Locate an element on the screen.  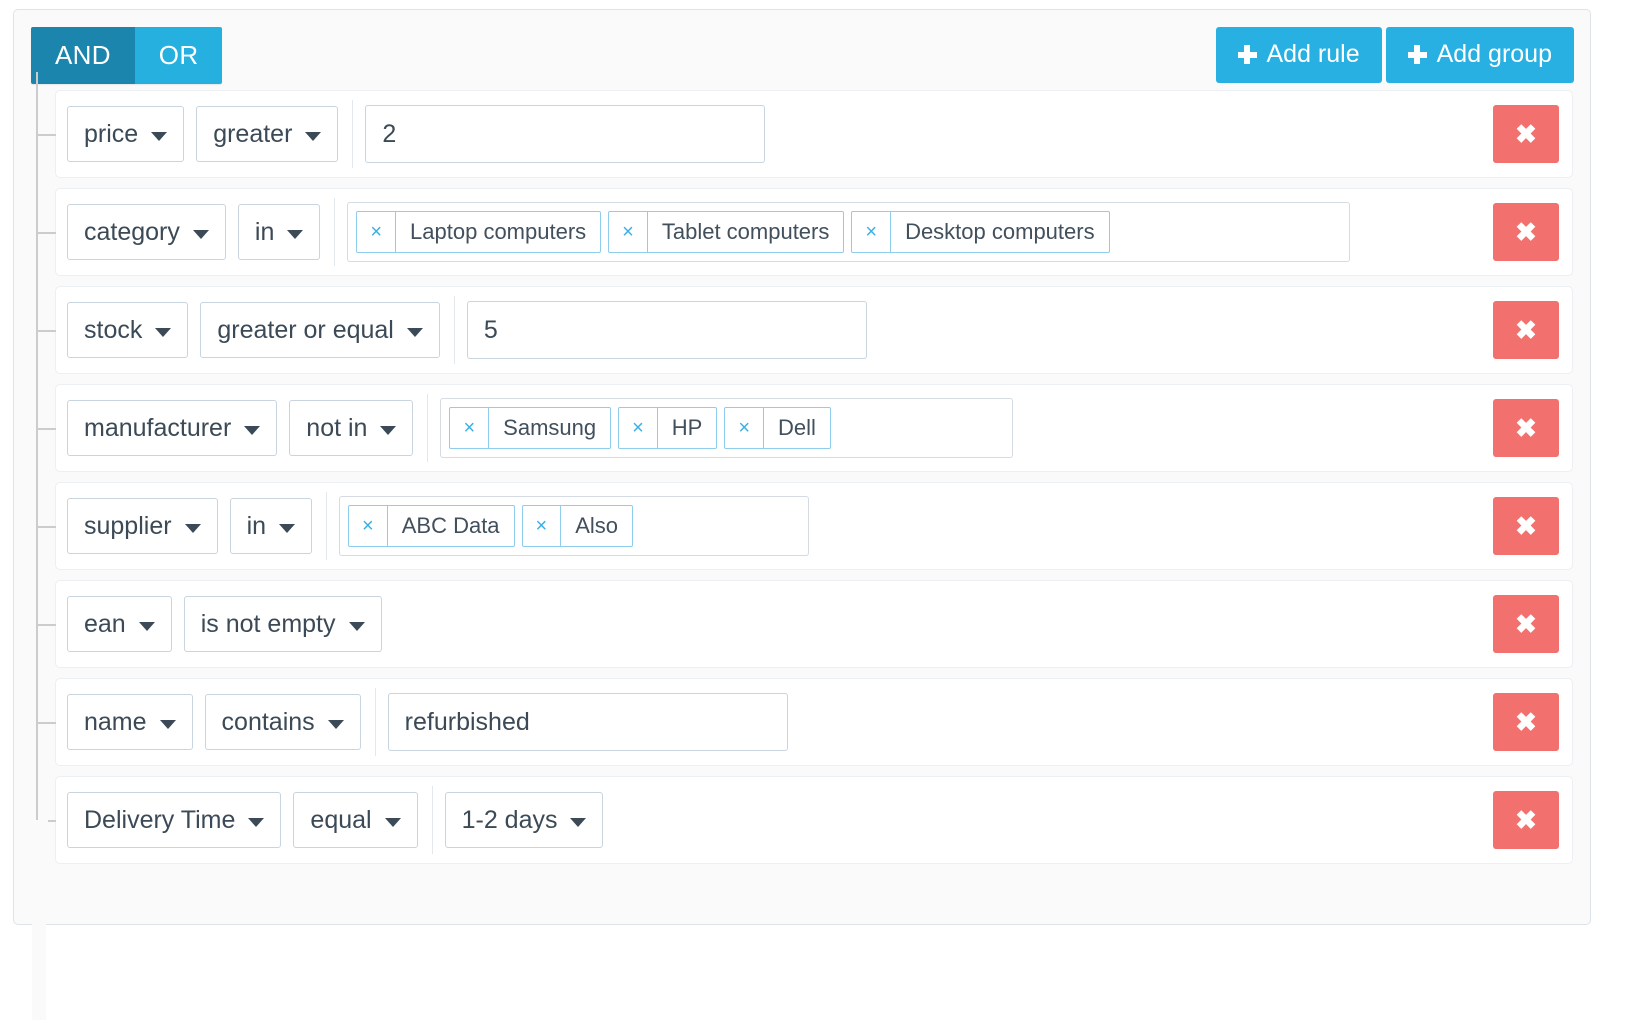
rule-operator-label: greater is located at coordinates (253, 133).